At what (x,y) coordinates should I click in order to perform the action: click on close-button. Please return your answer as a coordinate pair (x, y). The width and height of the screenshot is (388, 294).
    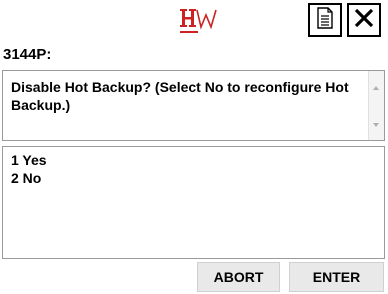
    Looking at the image, I should click on (364, 20).